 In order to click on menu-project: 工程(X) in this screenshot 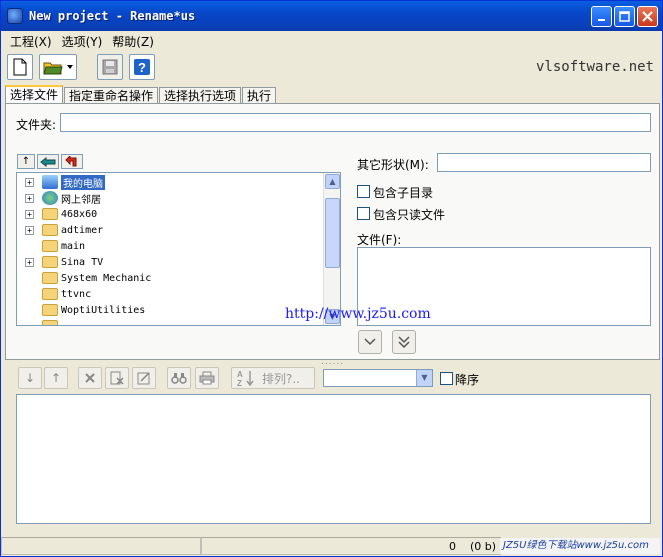, I will do `click(31, 41)`.